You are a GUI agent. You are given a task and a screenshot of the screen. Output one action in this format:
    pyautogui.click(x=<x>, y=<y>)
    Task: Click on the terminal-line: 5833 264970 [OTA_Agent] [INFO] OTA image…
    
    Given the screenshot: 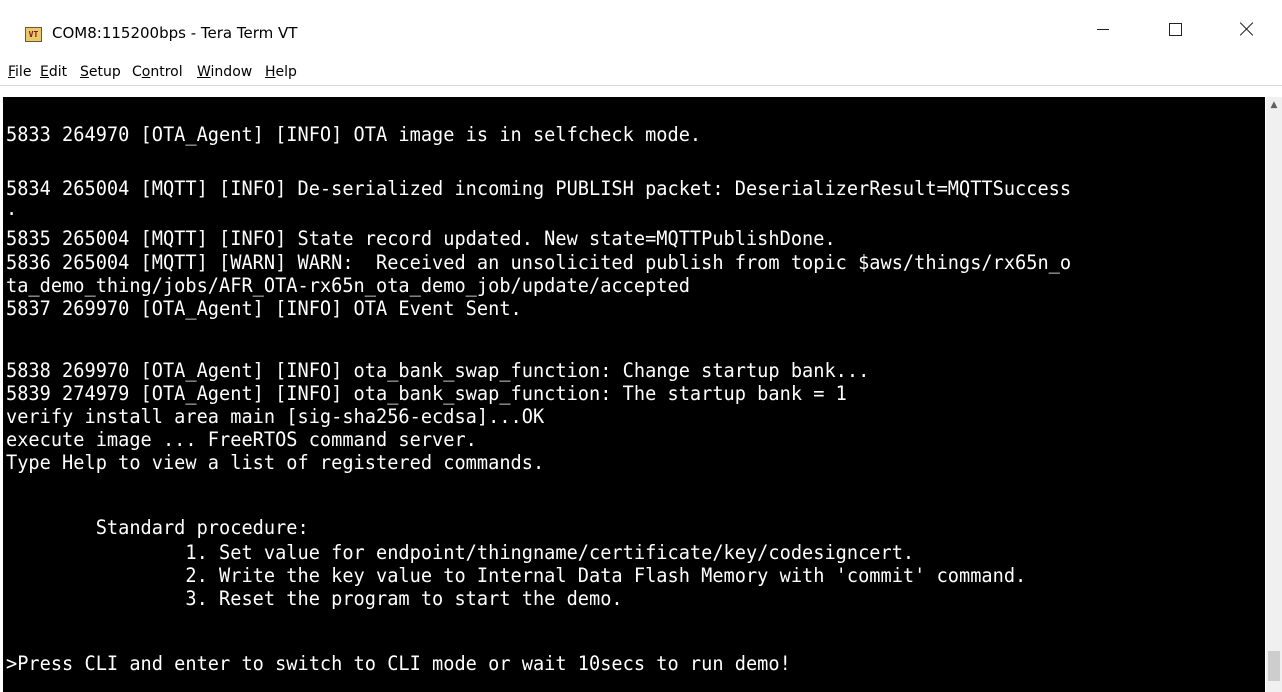 What is the action you would take?
    pyautogui.click(x=354, y=134)
    